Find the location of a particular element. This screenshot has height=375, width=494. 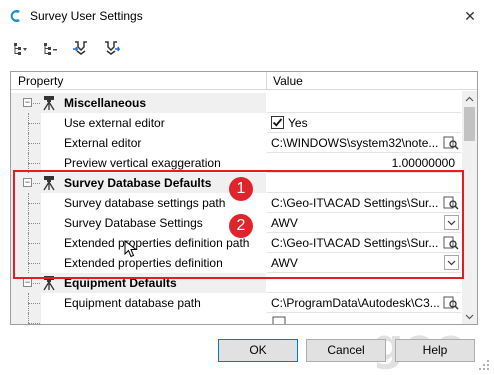

mouse-cursor-icon is located at coordinates (131, 249).